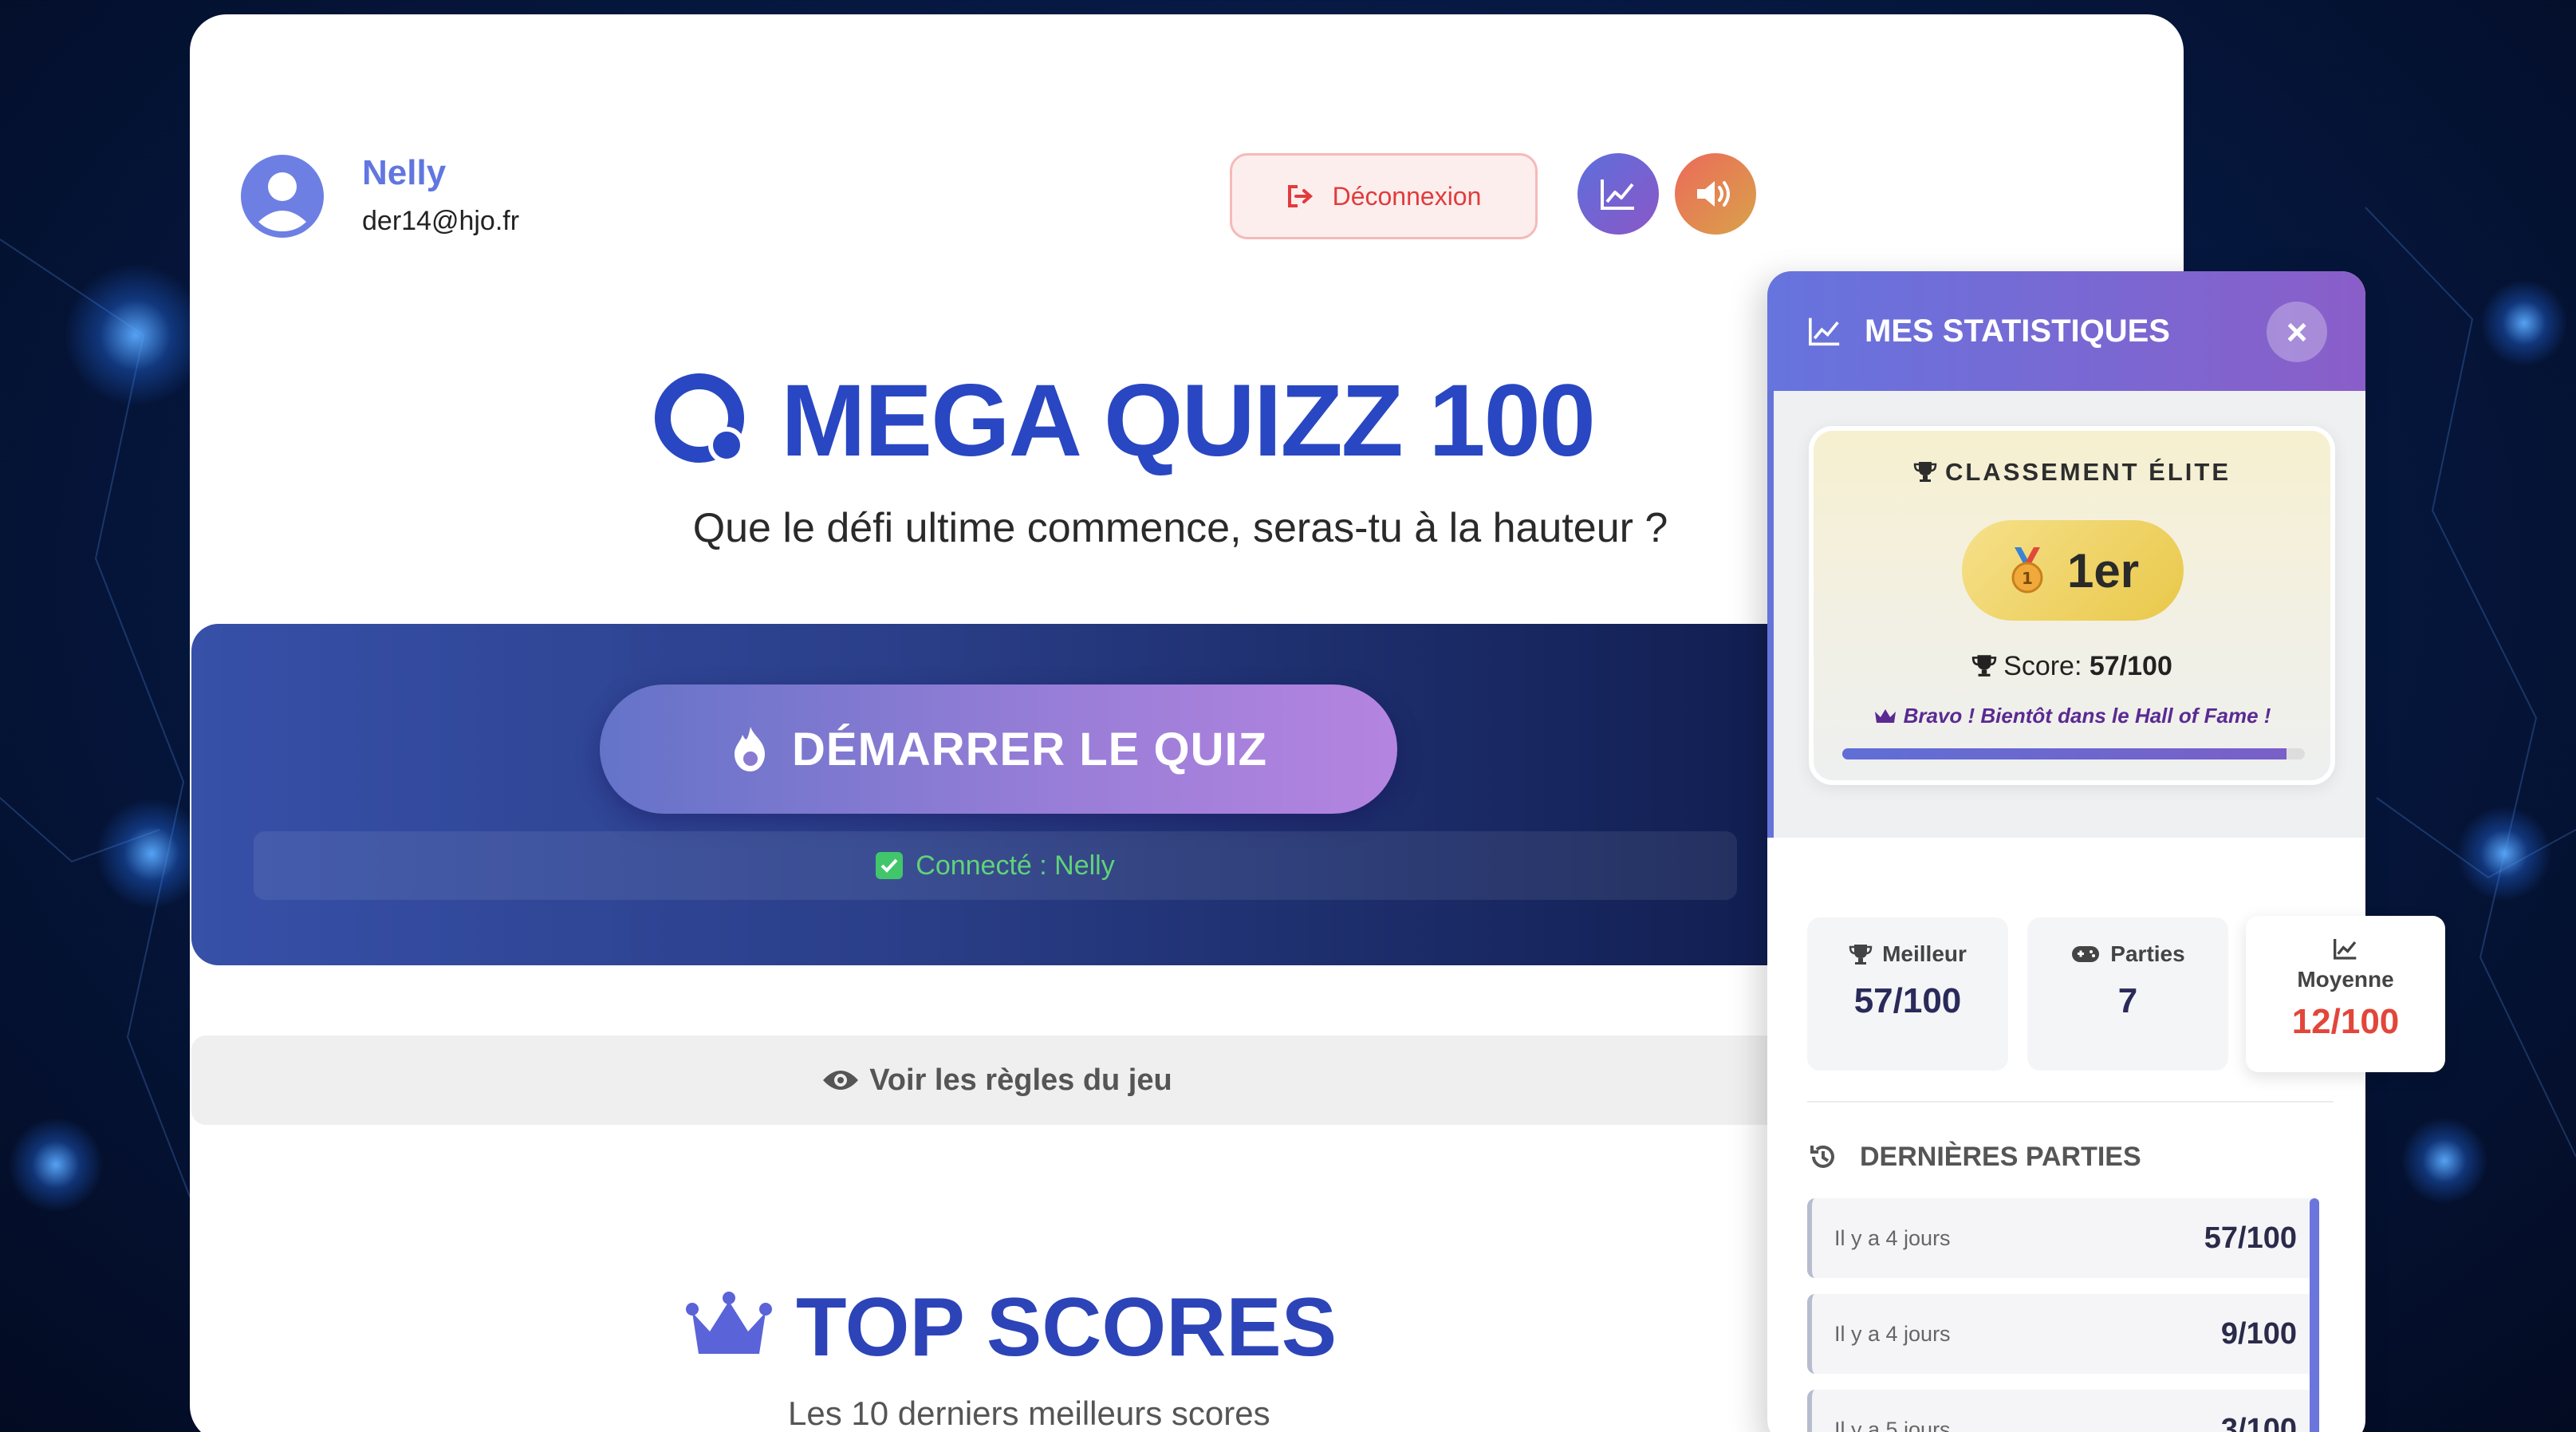 The image size is (2576, 1432). I want to click on elite-message: Bravo ! Bientôt dans le Hall of Fame !, so click(2087, 716).